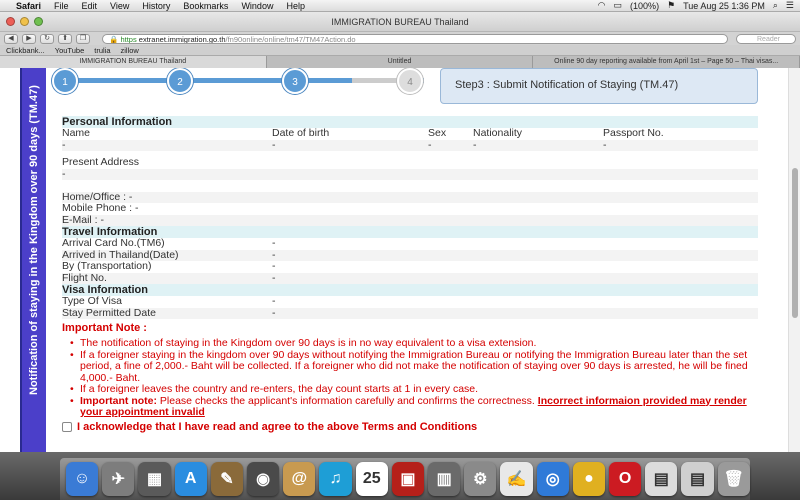 The height and width of the screenshot is (500, 800). What do you see at coordinates (154, 479) in the screenshot?
I see `mission-control-icon: ▦` at bounding box center [154, 479].